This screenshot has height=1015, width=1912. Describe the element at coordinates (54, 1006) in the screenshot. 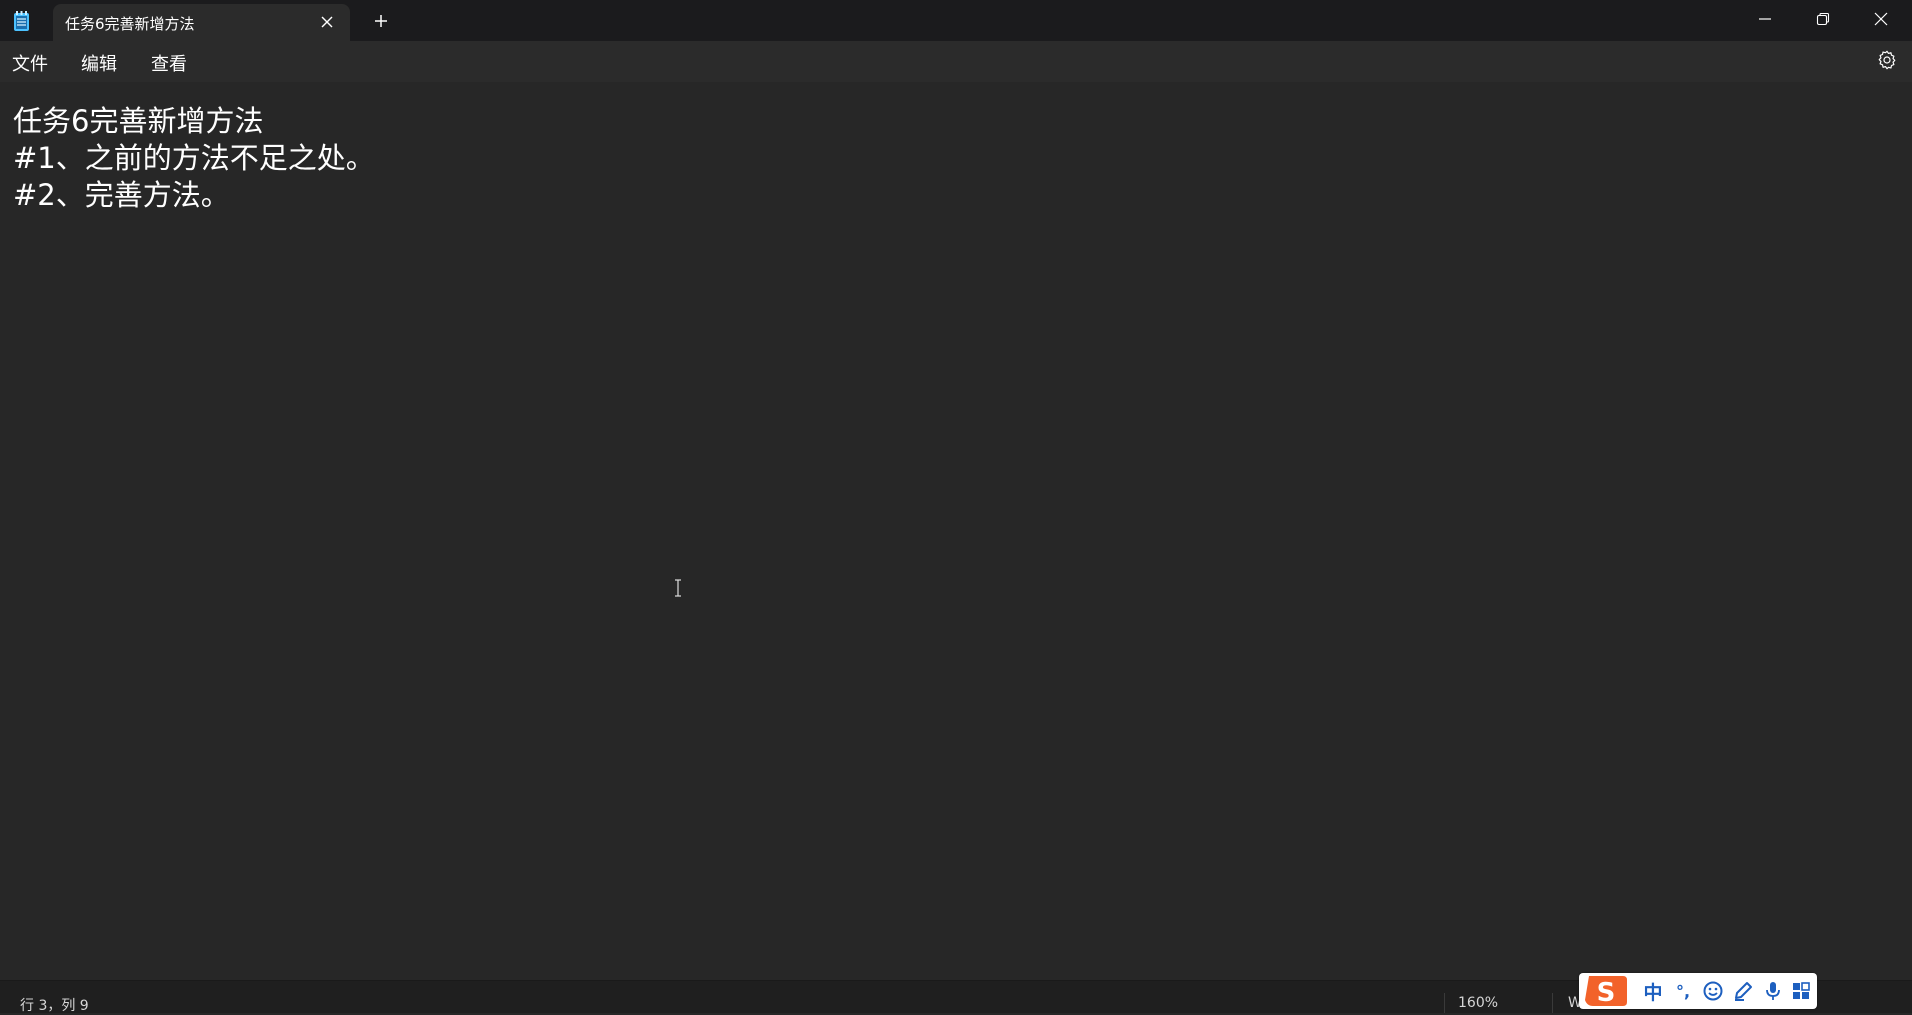

I see `cursor-position: 行 3，列 9` at that location.